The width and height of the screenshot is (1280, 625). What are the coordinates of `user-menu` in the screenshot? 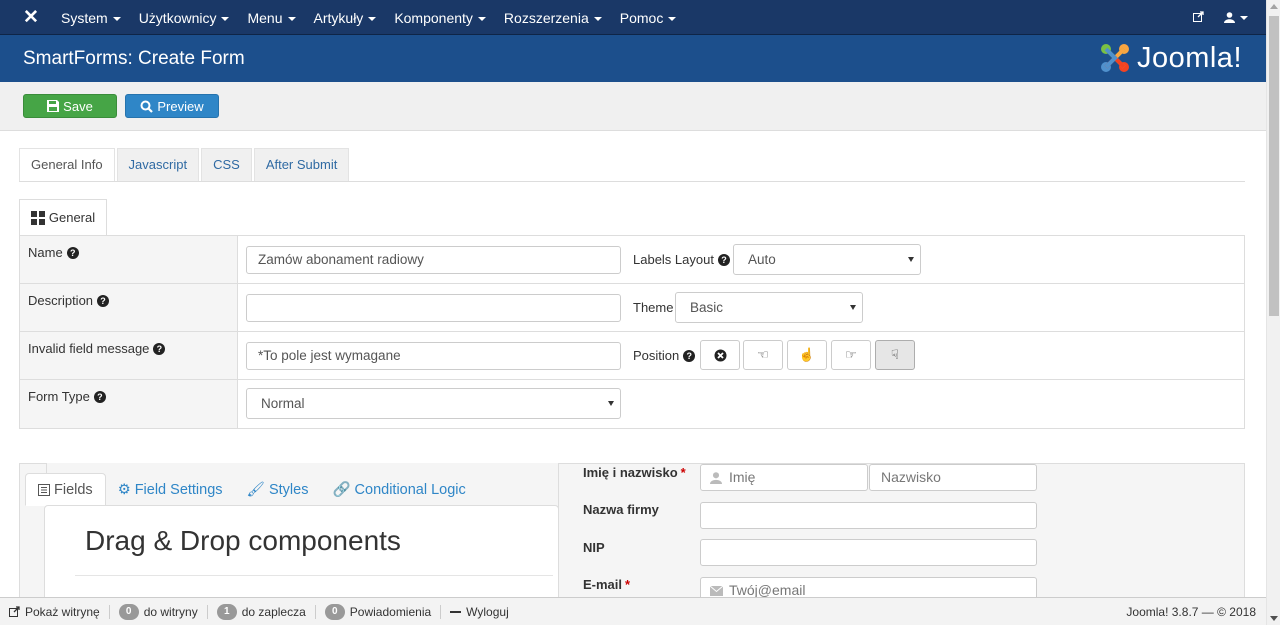 It's located at (1236, 17).